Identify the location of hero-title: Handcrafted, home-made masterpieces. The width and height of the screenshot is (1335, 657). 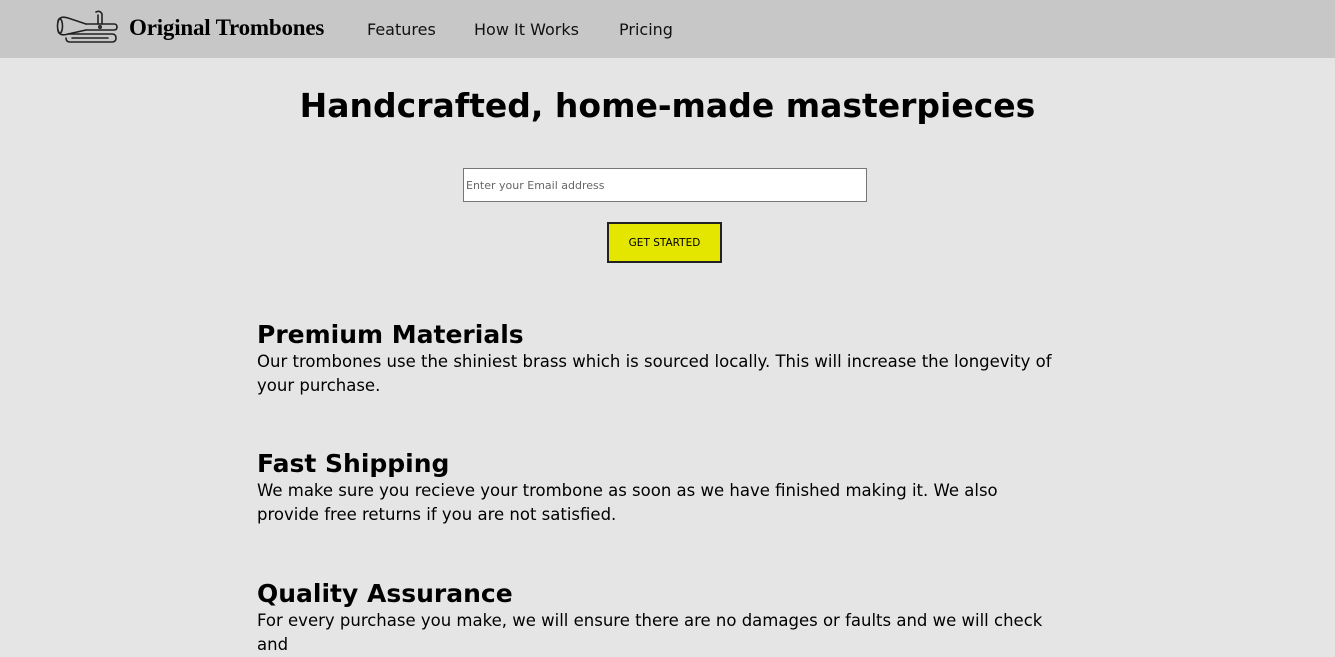
(667, 105).